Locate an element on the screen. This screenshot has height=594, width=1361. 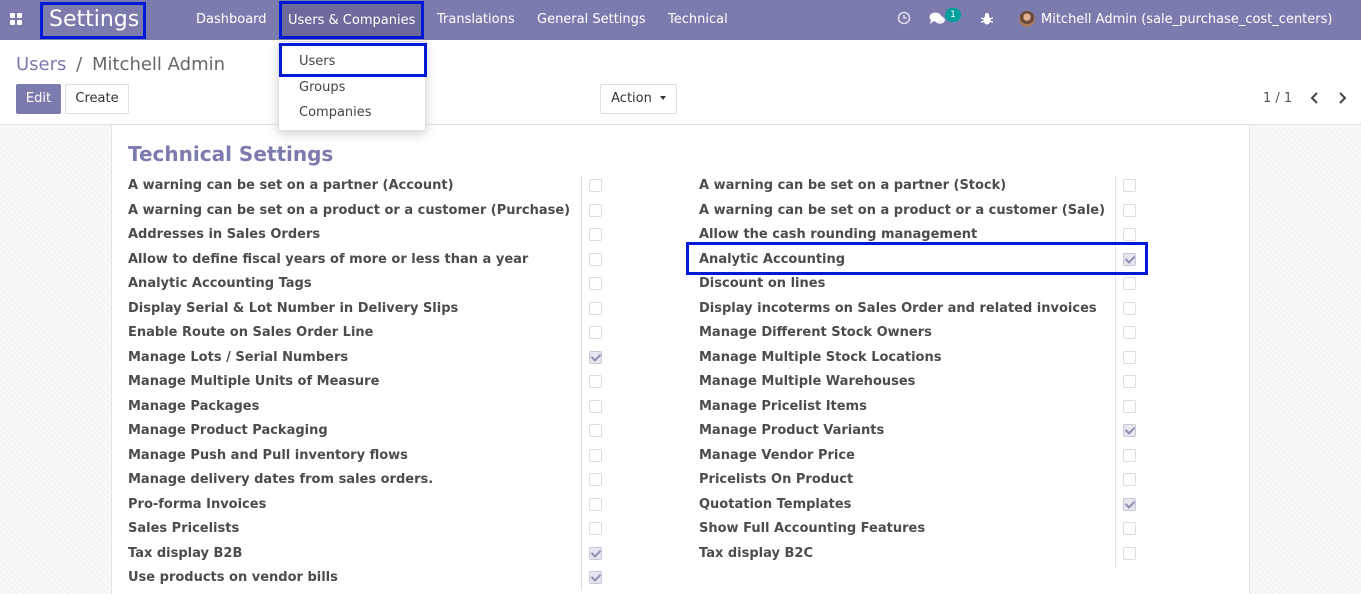
setting-label: Manage Product Packaging is located at coordinates (228, 430).